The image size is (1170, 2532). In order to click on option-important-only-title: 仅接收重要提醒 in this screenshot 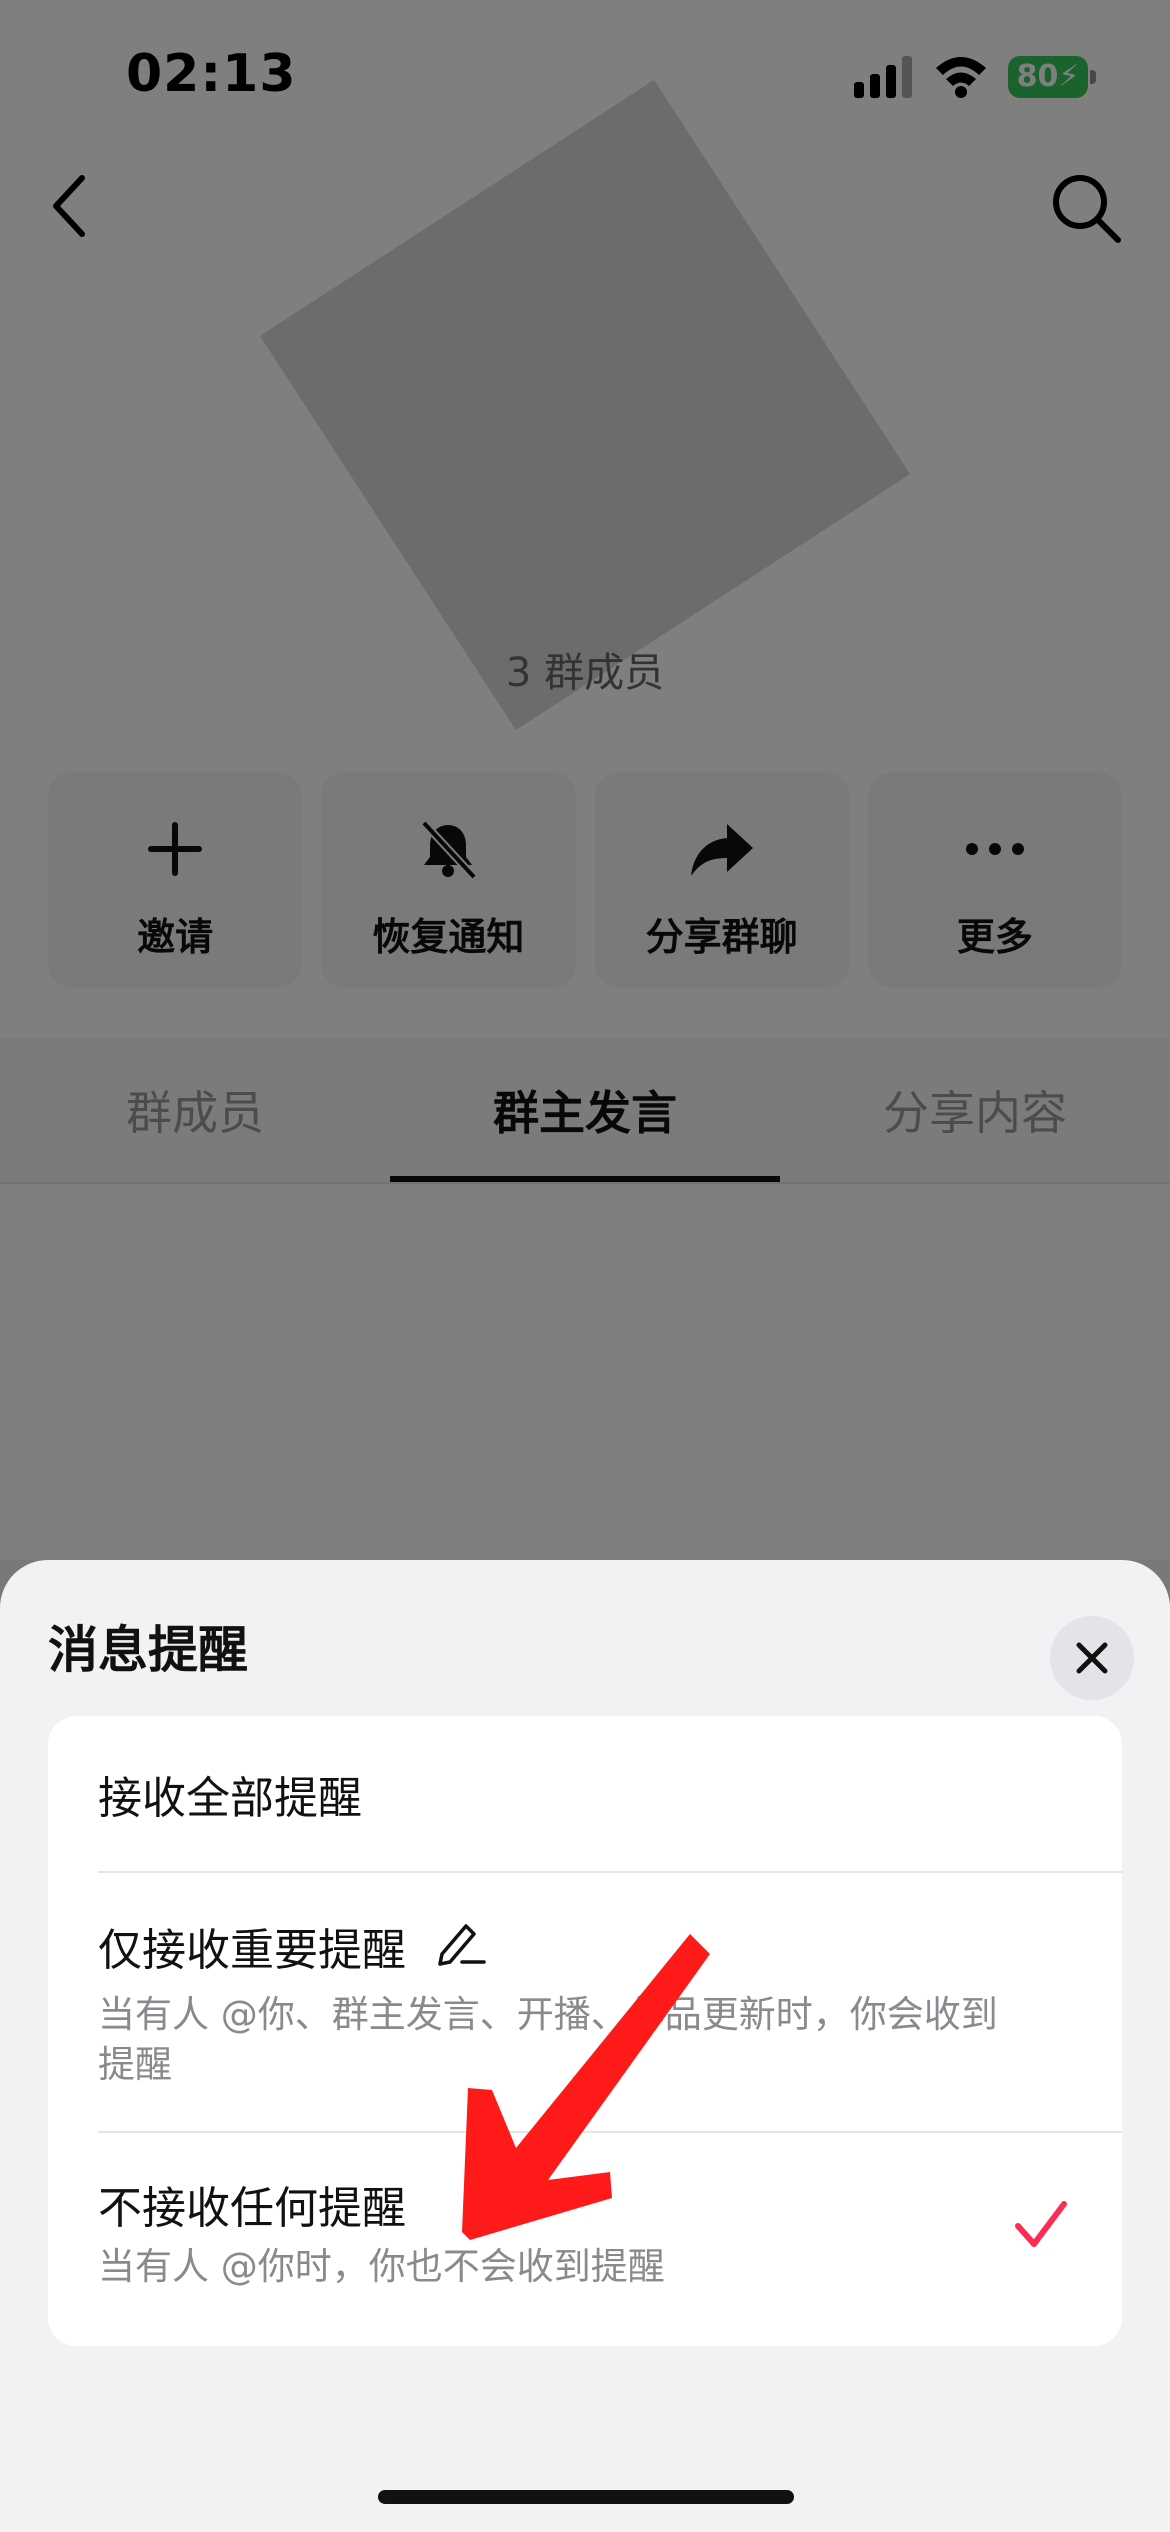, I will do `click(252, 1950)`.